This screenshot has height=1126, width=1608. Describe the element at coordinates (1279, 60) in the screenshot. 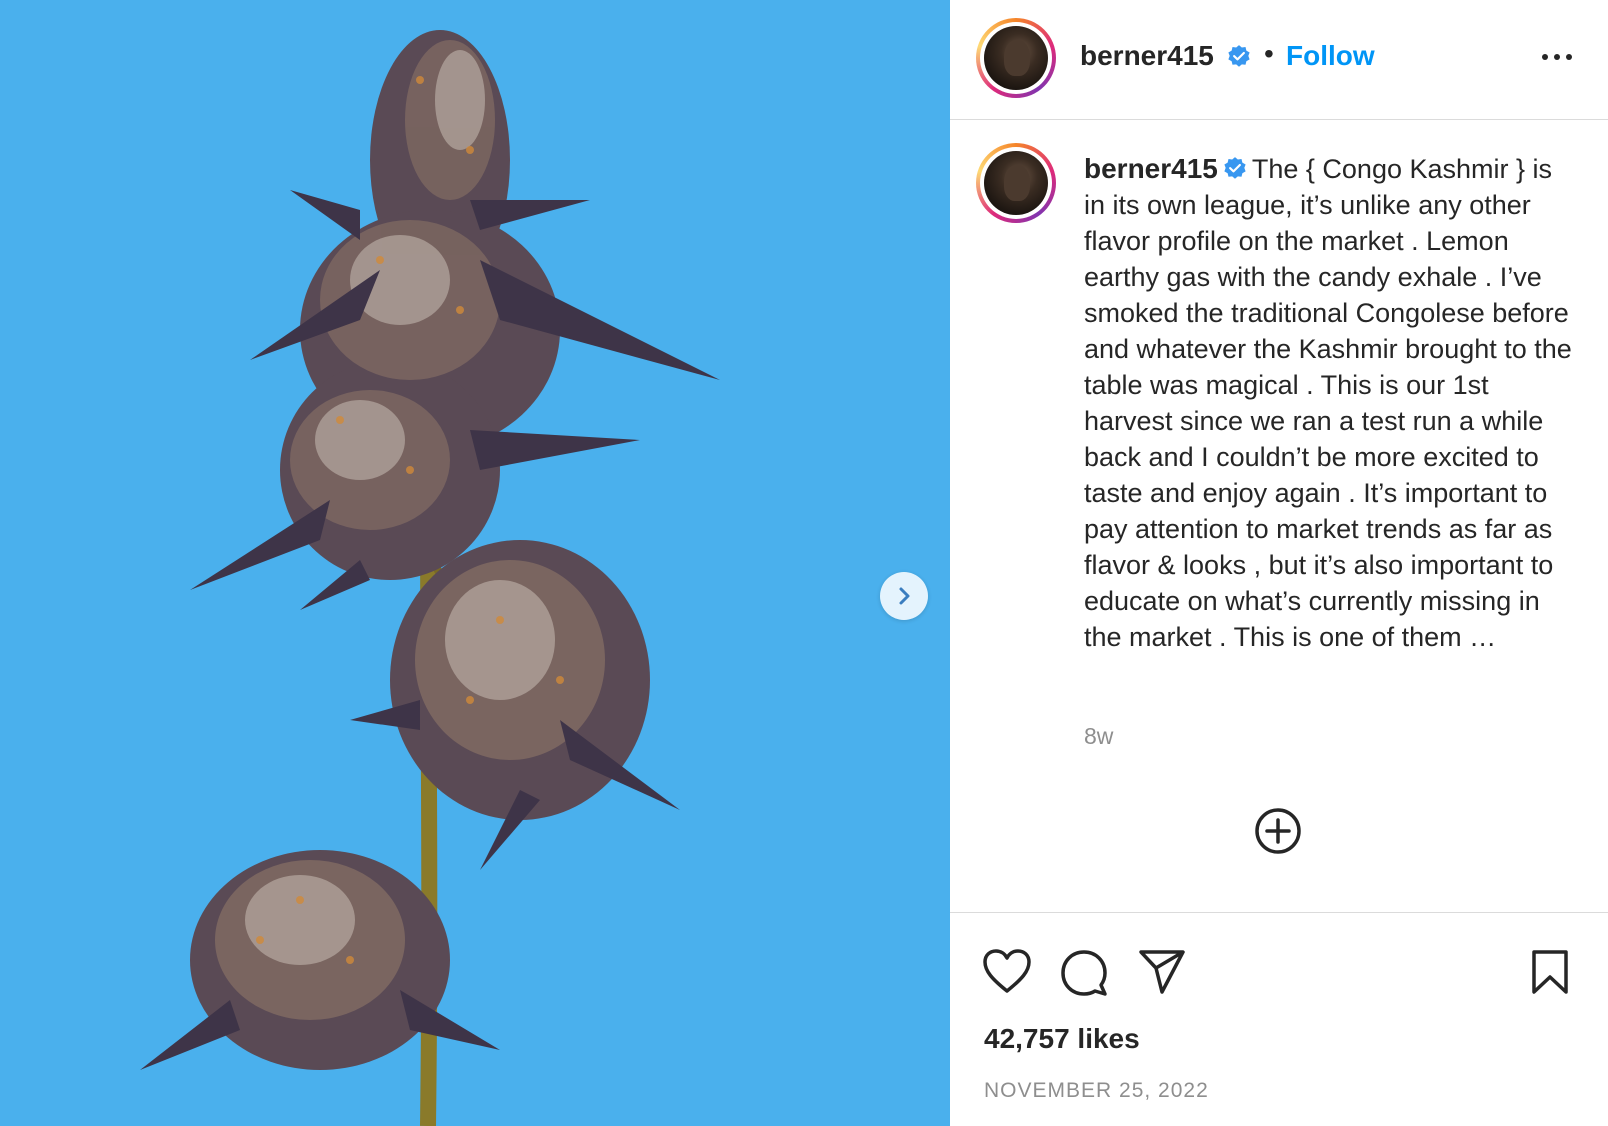

I see `post-header: berner415 • Follow` at that location.